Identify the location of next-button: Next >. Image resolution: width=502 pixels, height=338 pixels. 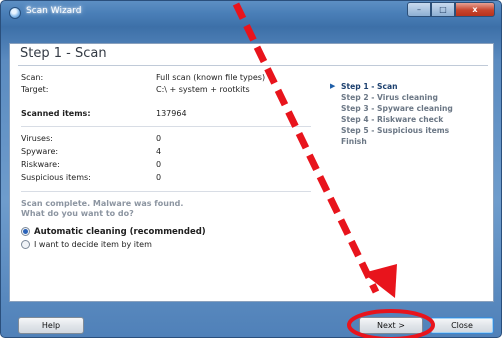
(391, 325).